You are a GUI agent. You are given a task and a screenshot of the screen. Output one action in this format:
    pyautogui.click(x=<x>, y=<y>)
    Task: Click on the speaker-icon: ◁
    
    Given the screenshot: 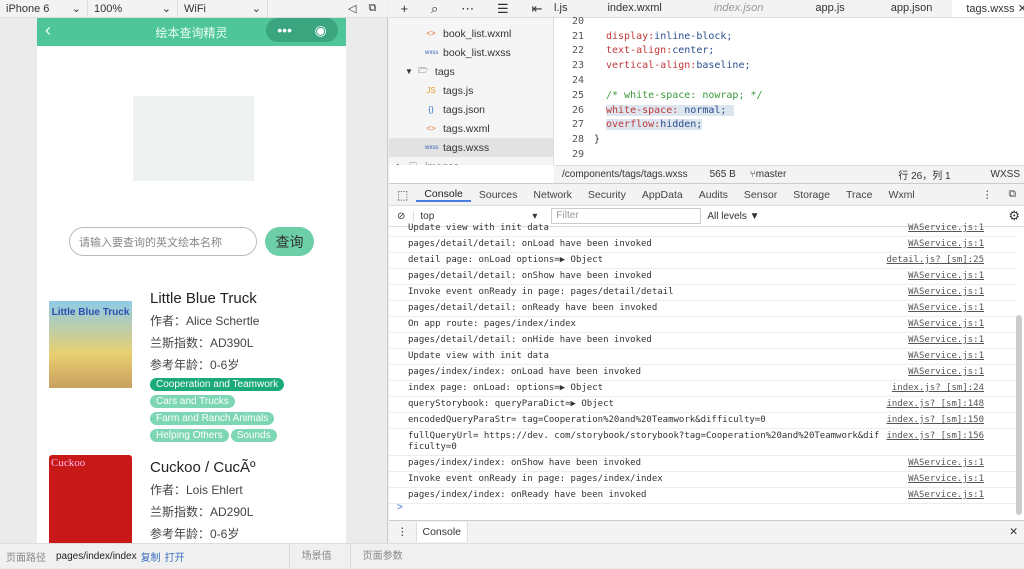 What is the action you would take?
    pyautogui.click(x=352, y=8)
    